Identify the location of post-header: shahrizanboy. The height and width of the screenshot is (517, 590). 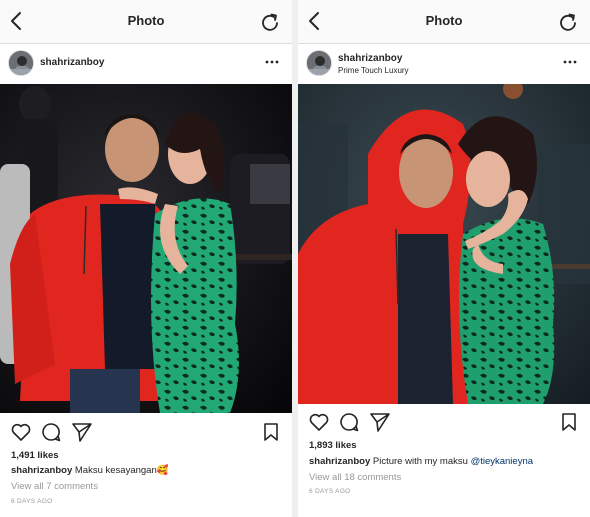
(146, 64).